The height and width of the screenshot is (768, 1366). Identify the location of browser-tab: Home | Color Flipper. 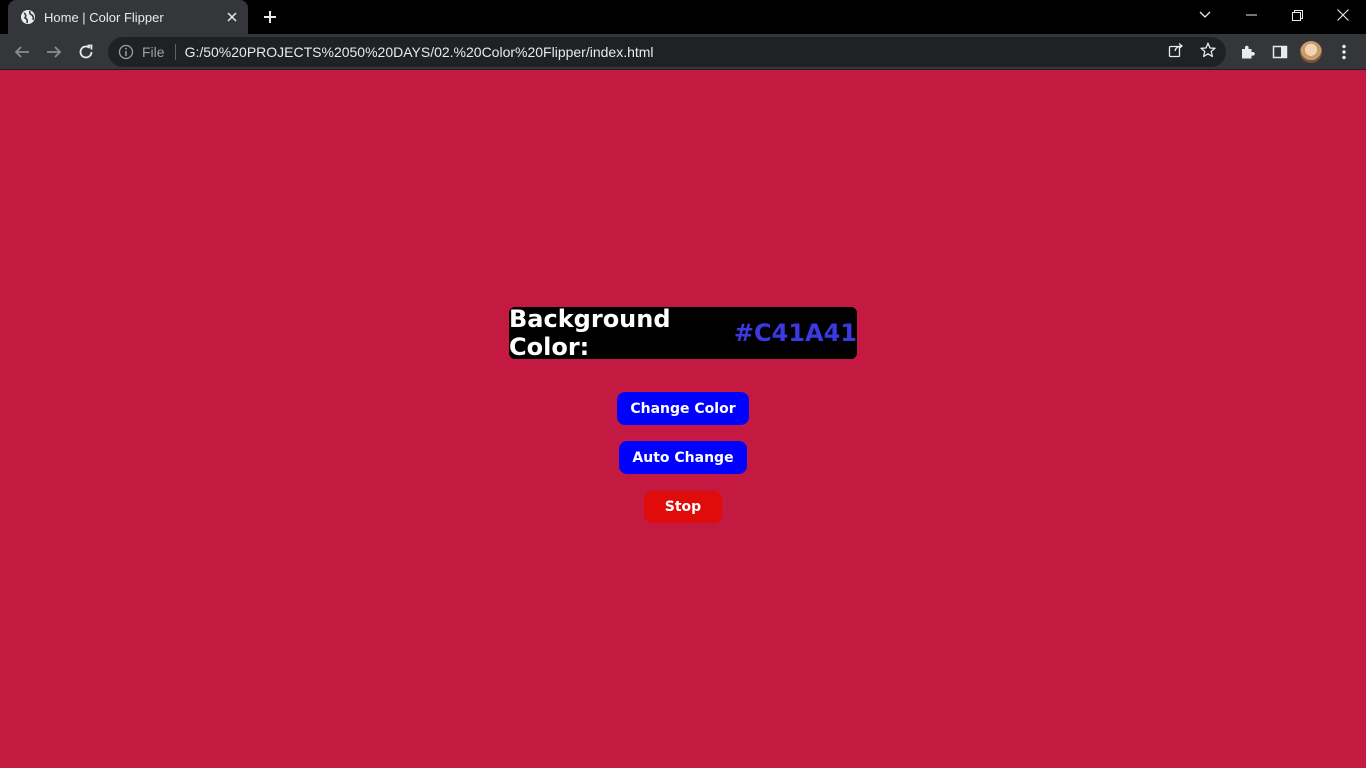
(128, 17).